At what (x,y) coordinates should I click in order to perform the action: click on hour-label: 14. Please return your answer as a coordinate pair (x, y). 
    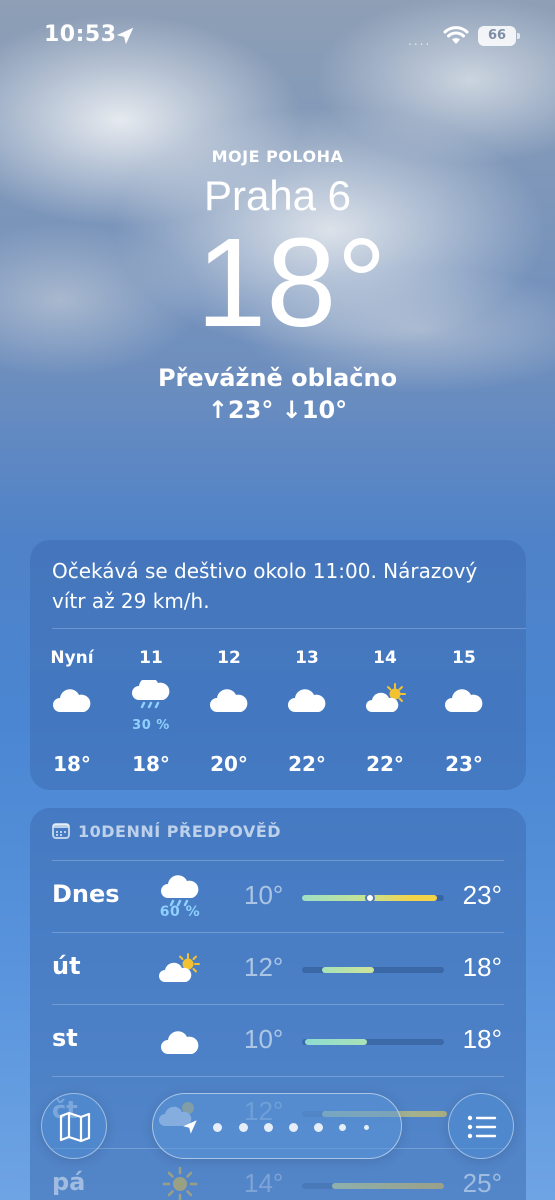
    Looking at the image, I should click on (385, 658).